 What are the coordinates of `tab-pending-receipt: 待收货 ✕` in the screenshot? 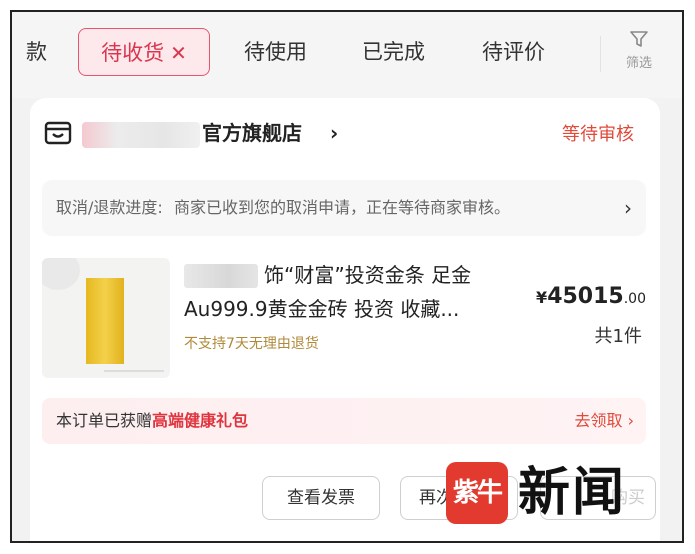 It's located at (144, 52).